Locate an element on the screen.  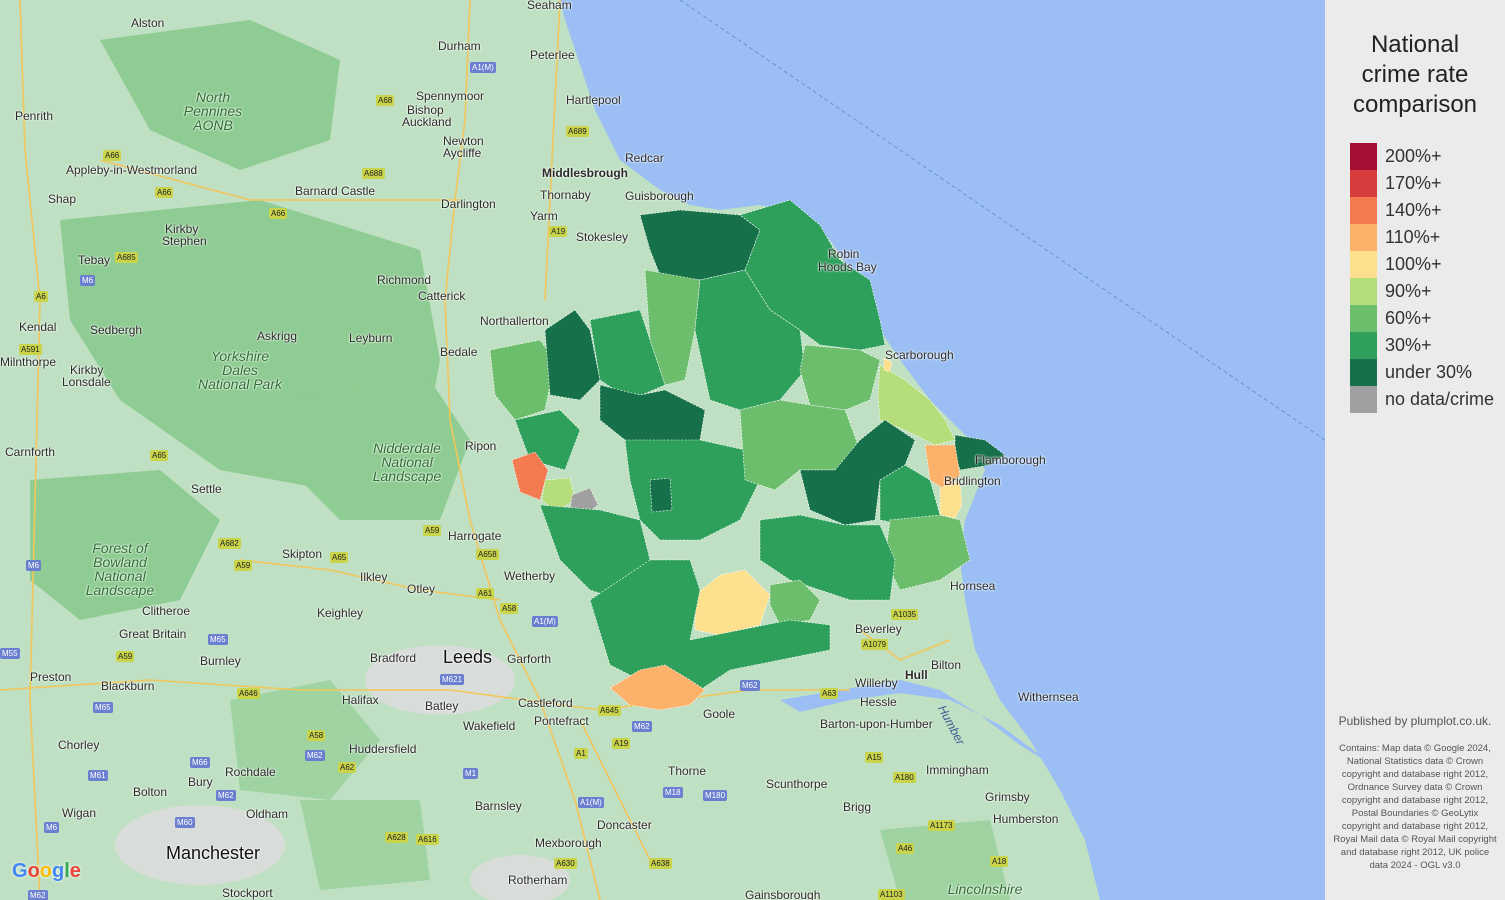
place-label: Bury is located at coordinates (200, 782).